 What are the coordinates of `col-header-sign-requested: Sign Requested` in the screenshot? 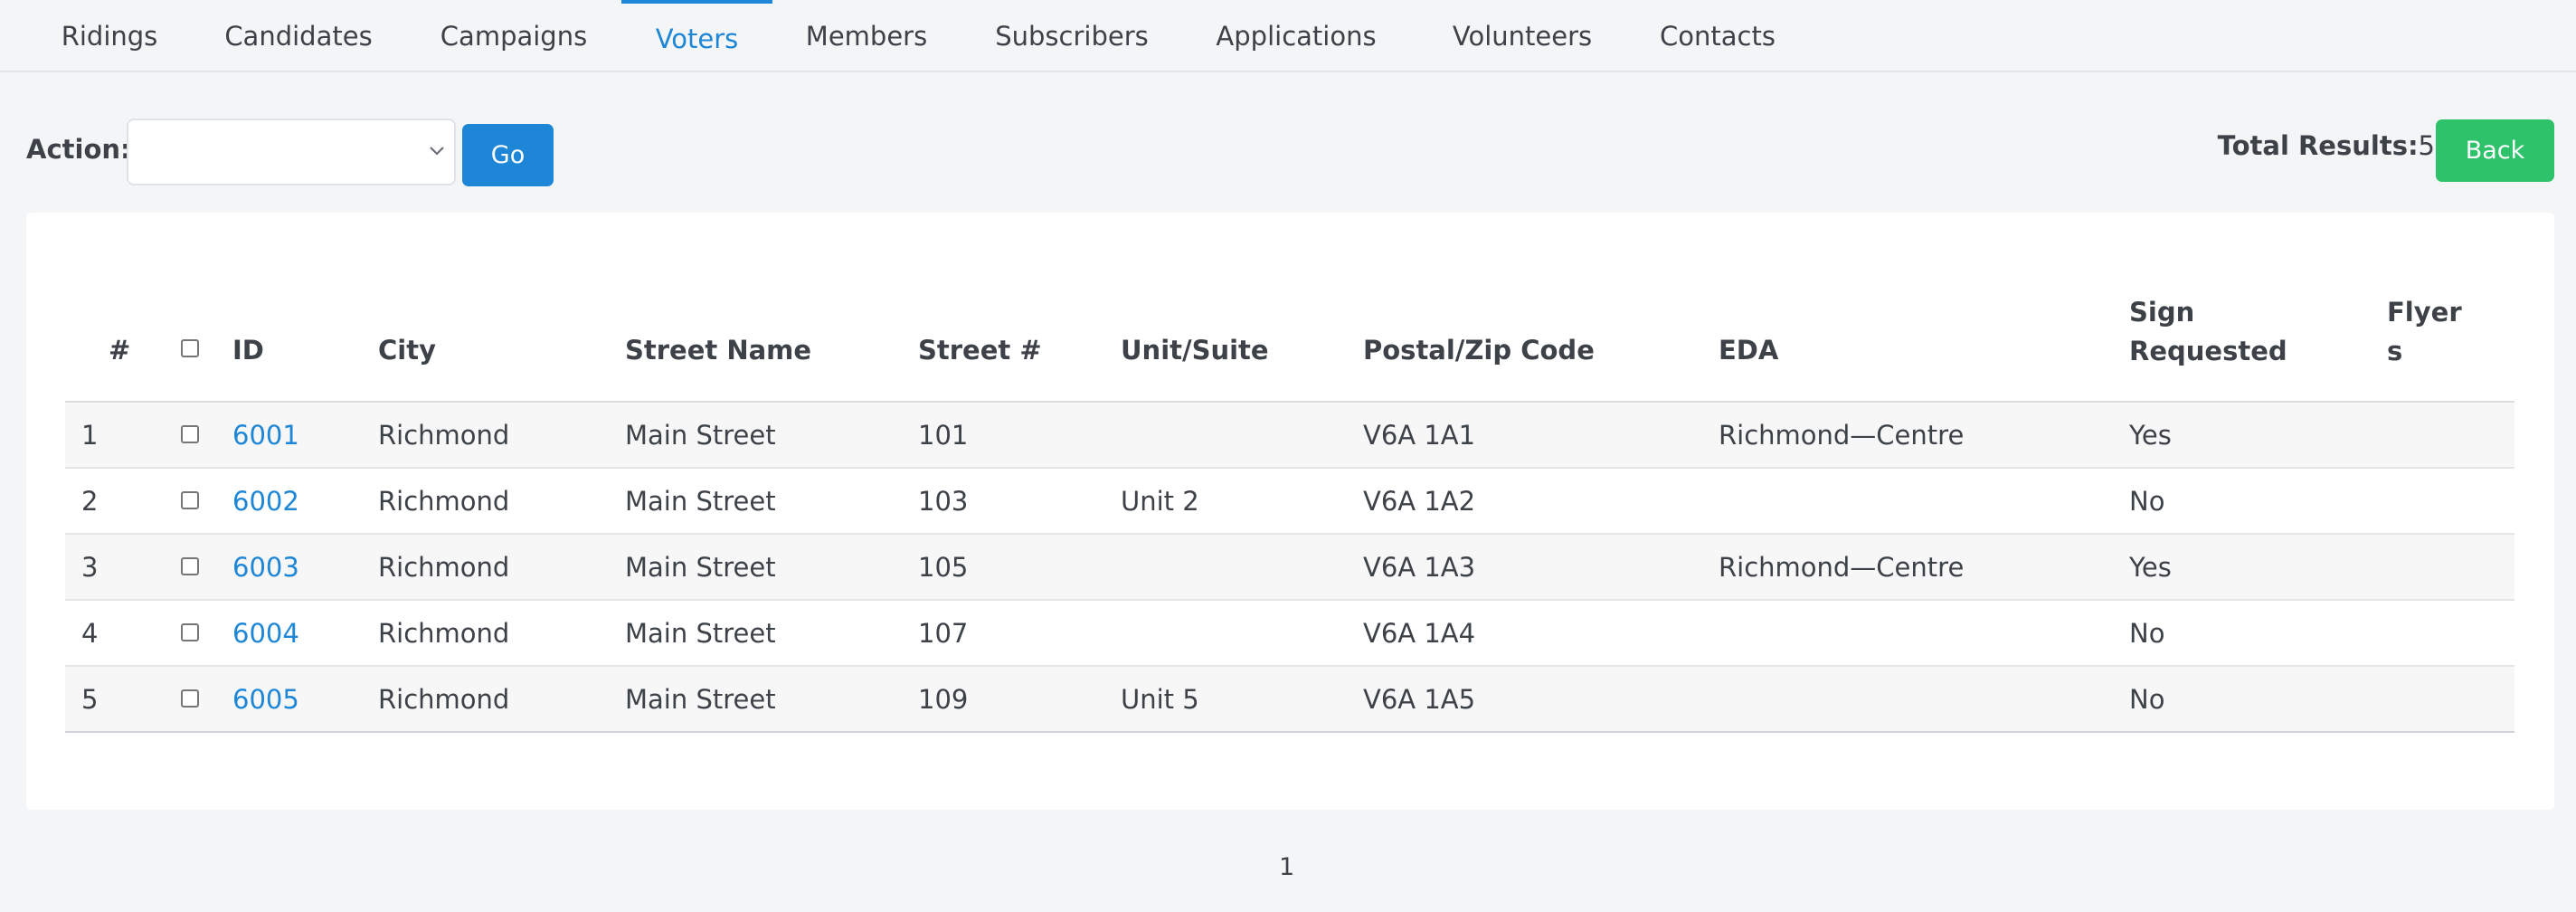 It's located at (2208, 332).